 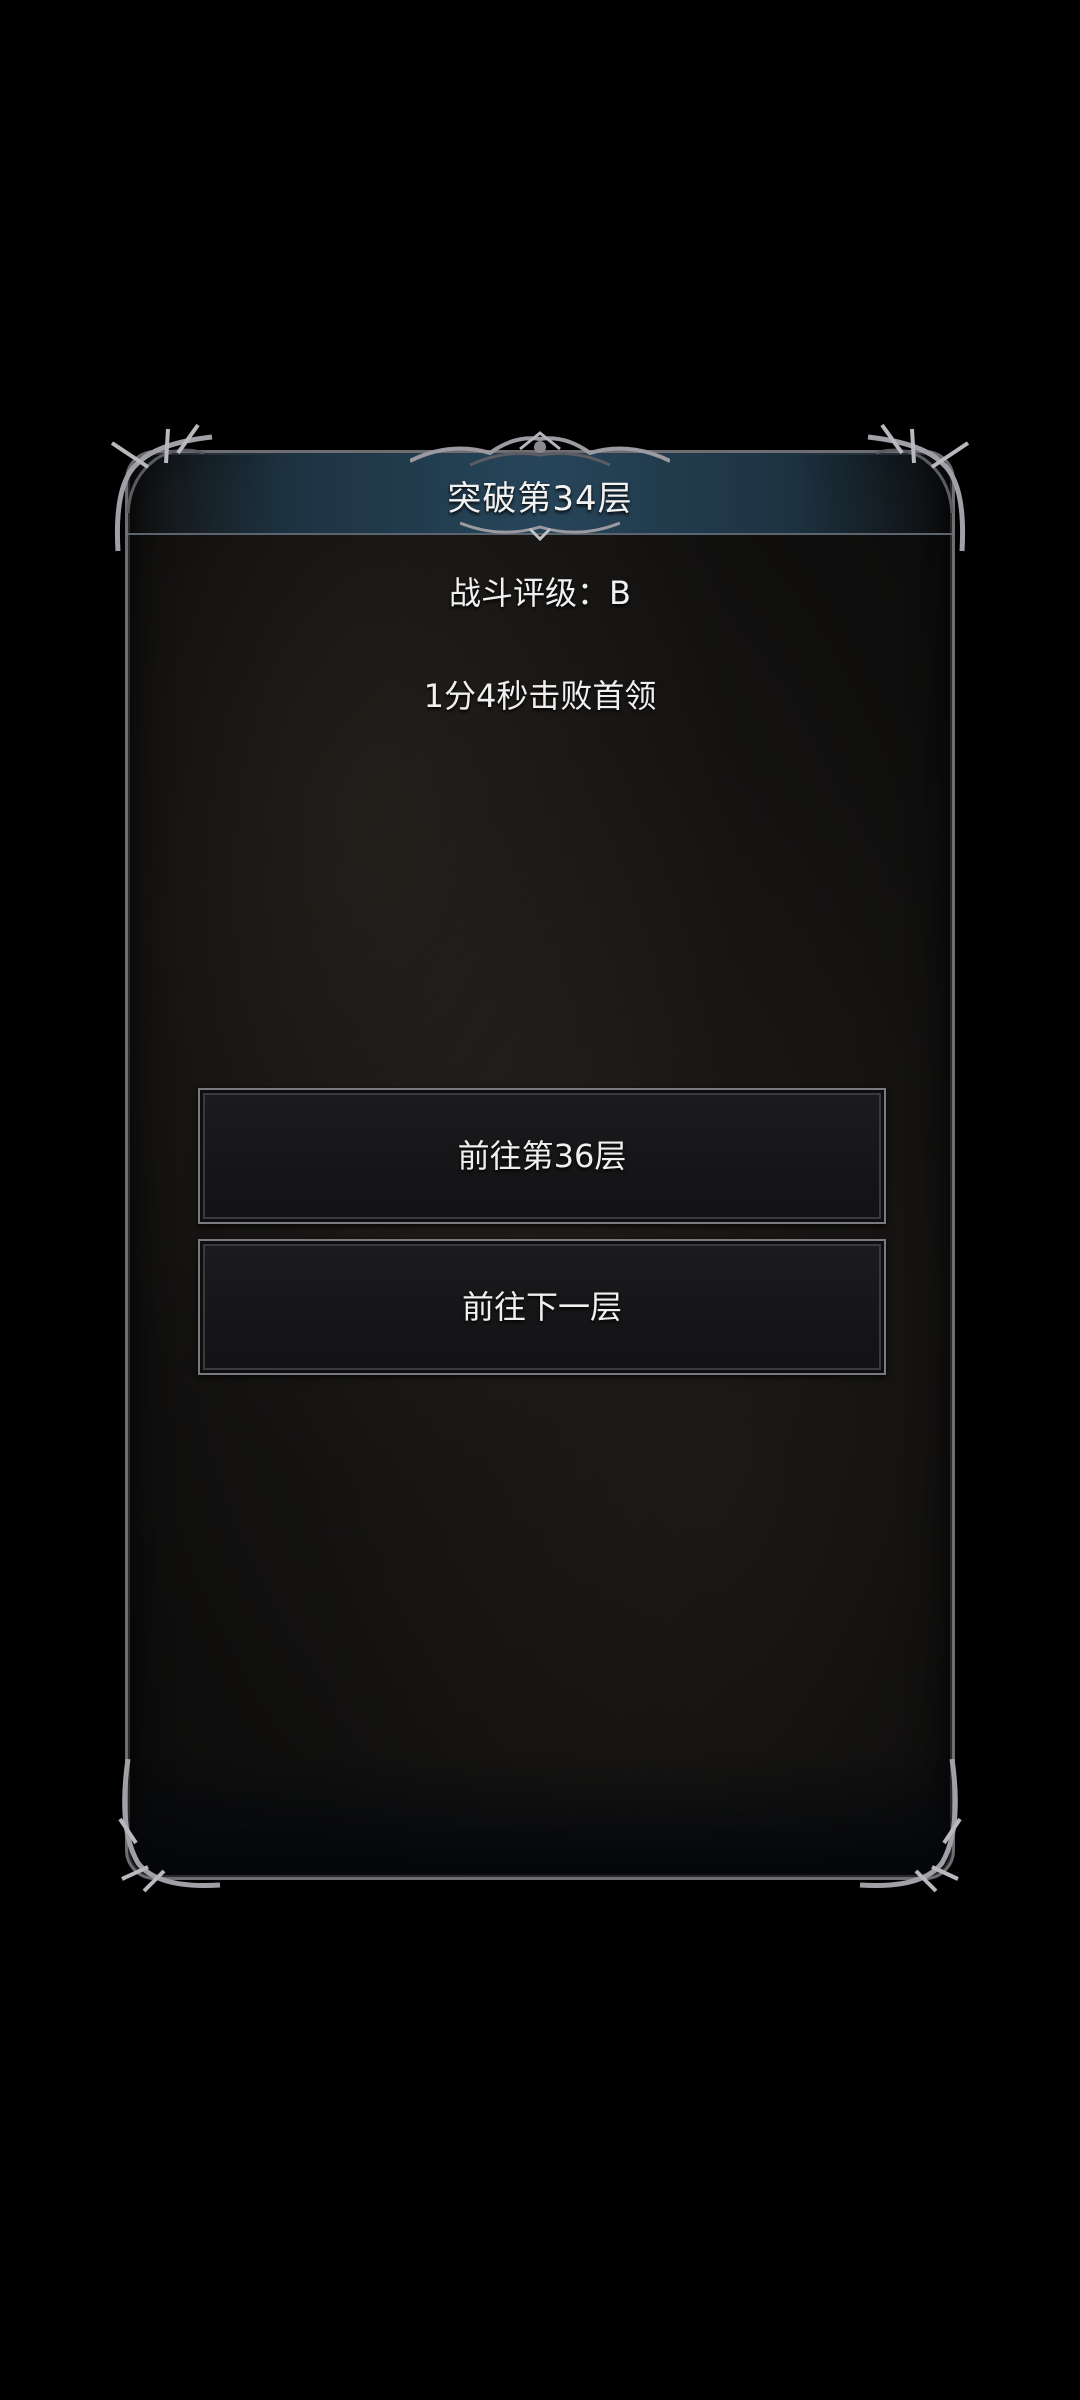 I want to click on ornament-under-title-icon, so click(x=540, y=531).